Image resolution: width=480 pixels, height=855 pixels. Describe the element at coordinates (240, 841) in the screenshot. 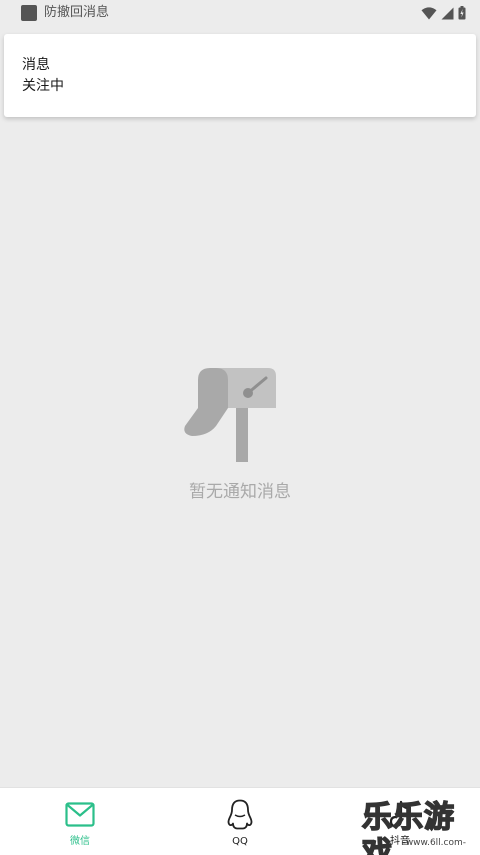

I see `nav-label-qq: QQ` at that location.